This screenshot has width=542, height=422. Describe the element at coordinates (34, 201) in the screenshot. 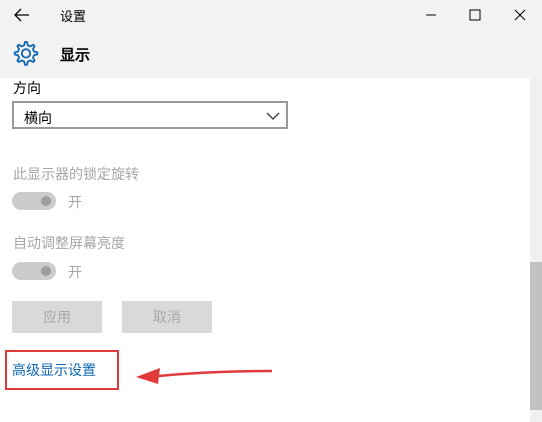

I see `lock-rotation-toggle` at that location.